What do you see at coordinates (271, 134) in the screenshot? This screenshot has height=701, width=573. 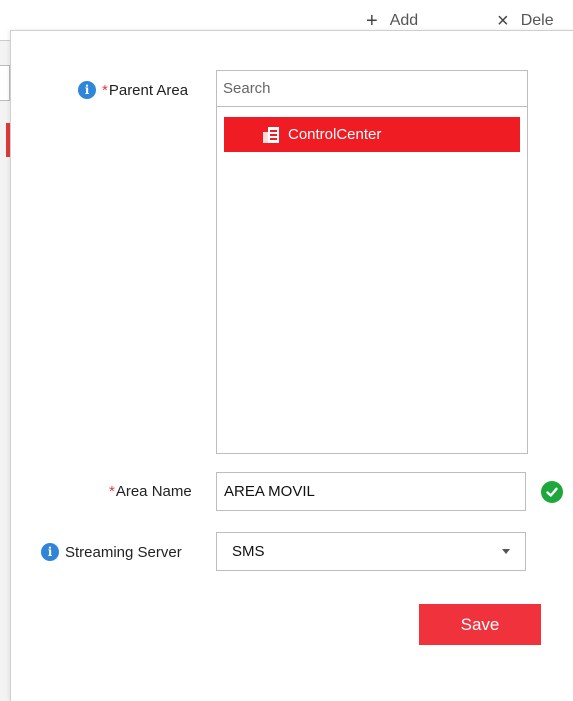 I see `building-icon` at bounding box center [271, 134].